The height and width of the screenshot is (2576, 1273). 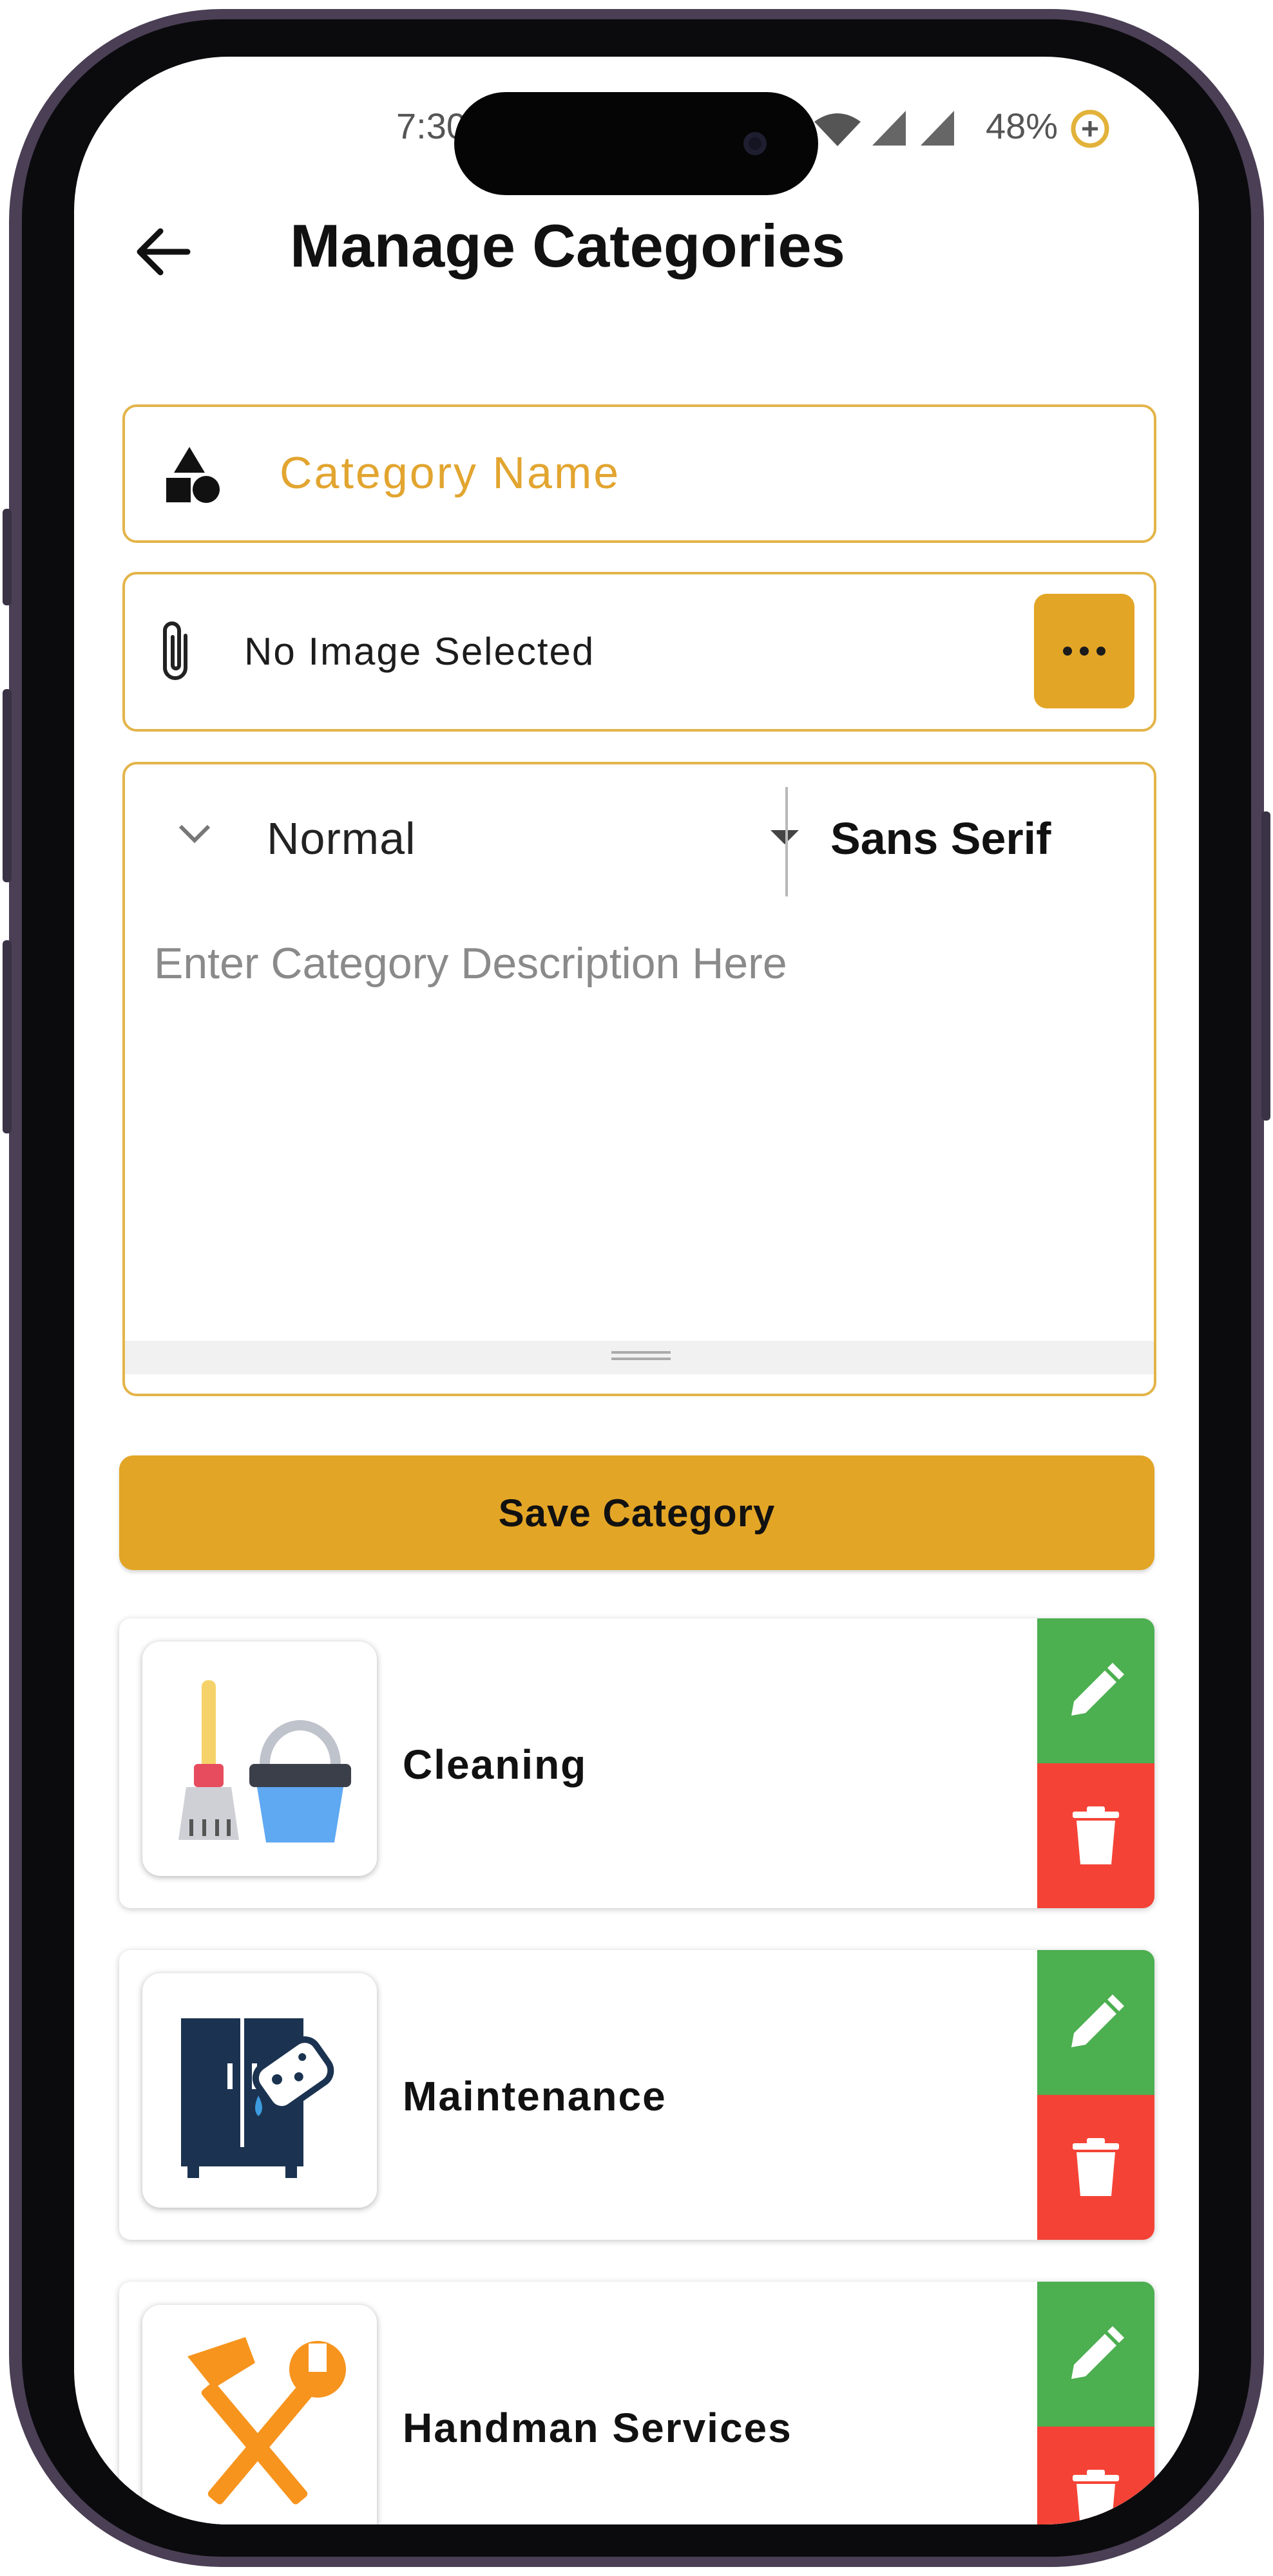 I want to click on category-name-input: Category Name, so click(x=450, y=473).